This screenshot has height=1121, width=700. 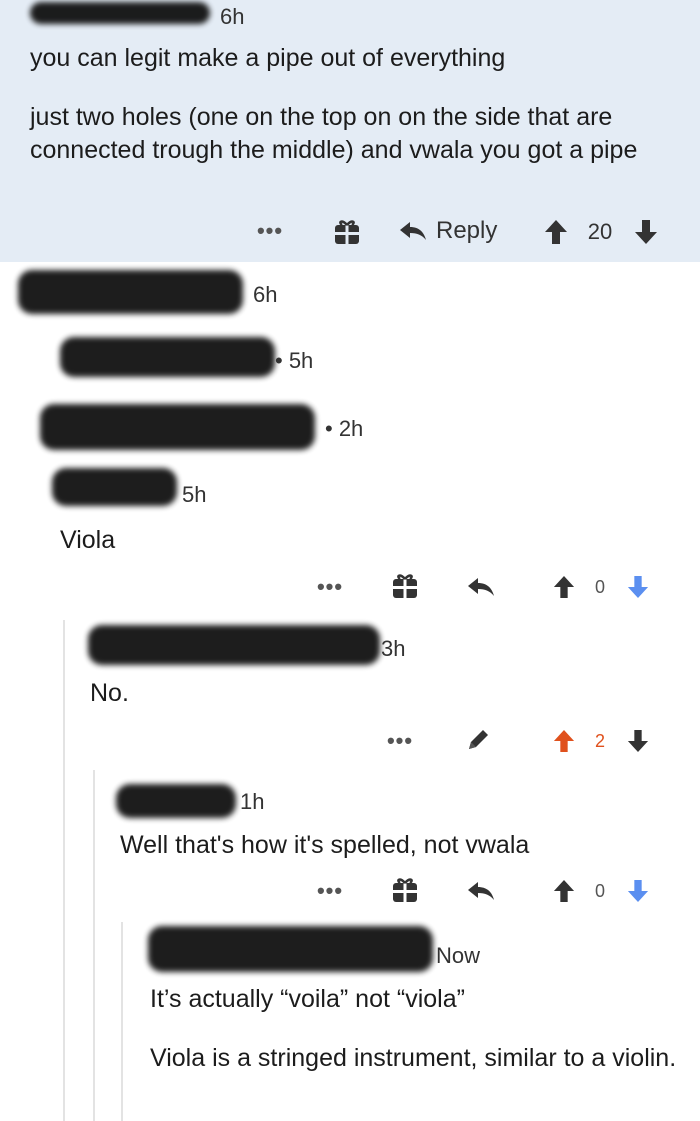 What do you see at coordinates (252, 801) in the screenshot?
I see `comment-time: 1h` at bounding box center [252, 801].